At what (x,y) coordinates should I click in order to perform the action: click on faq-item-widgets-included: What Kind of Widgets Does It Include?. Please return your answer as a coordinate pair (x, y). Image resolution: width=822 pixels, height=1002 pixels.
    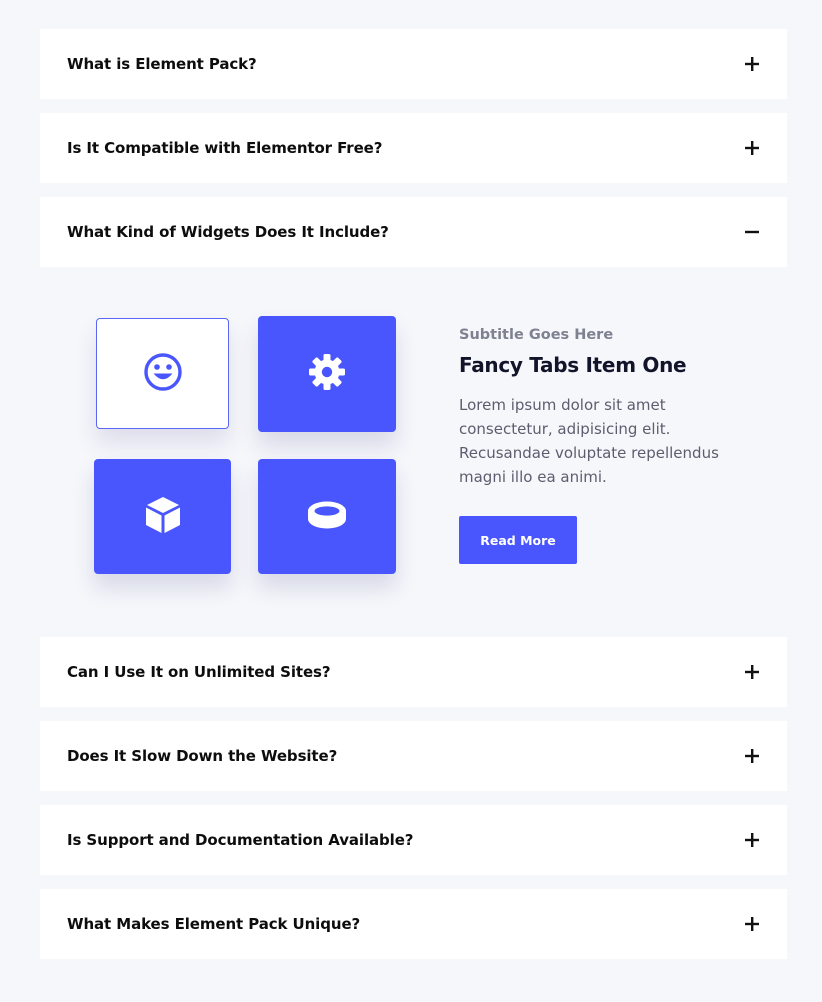
    Looking at the image, I should click on (413, 232).